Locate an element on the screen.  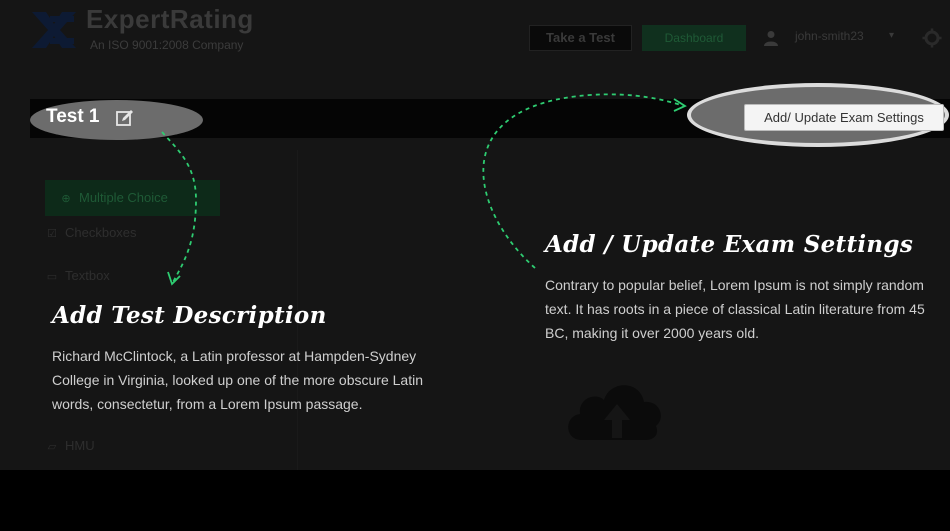
description-arrow is located at coordinates (179, 208).